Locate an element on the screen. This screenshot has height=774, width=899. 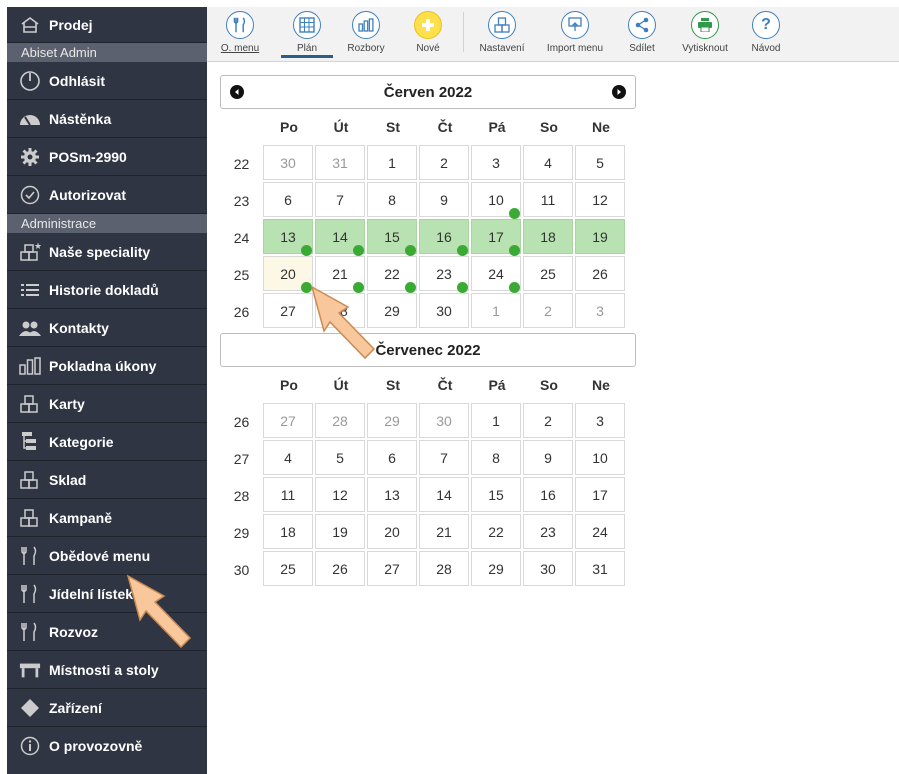
sidebar-item-kategorie: Kategorie is located at coordinates (107, 442).